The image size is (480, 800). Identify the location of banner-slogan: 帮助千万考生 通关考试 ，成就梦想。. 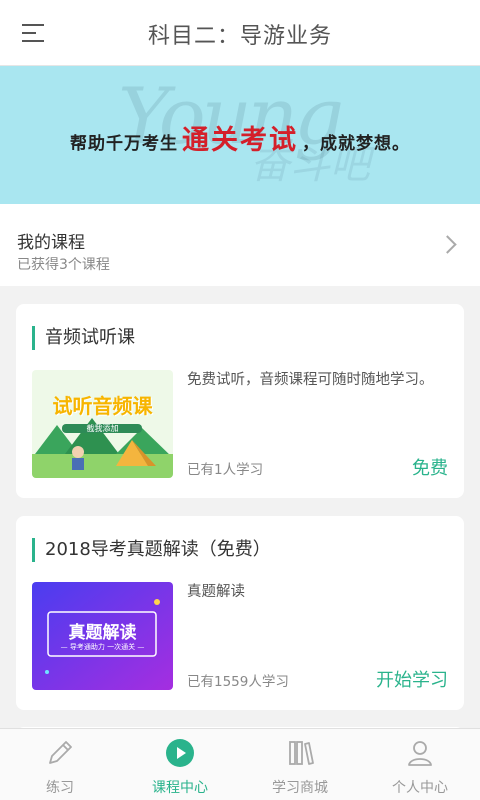
(240, 137).